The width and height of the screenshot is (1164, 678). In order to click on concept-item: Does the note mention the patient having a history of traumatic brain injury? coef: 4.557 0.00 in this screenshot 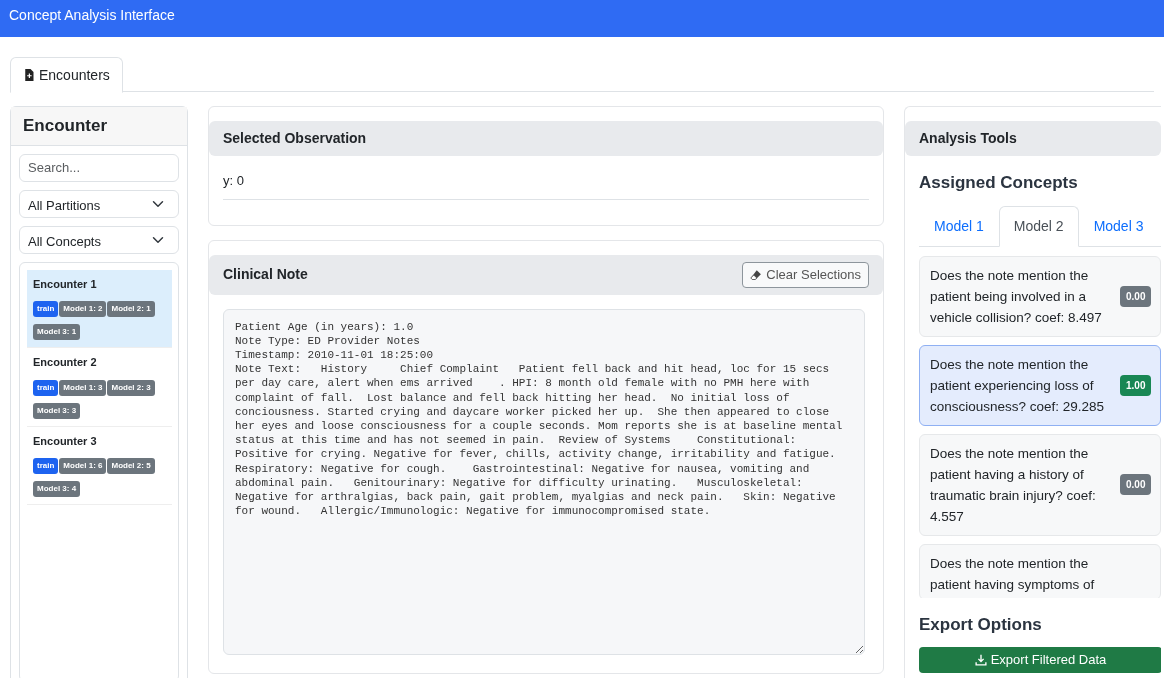, I will do `click(1040, 484)`.